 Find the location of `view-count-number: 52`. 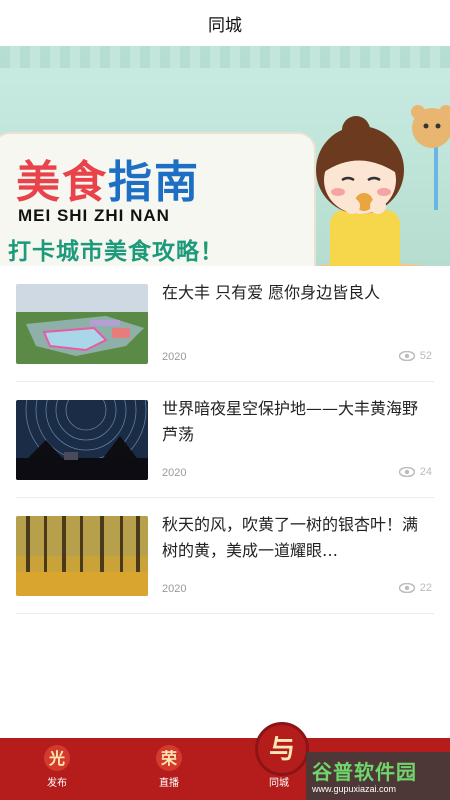

view-count-number: 52 is located at coordinates (425, 356).